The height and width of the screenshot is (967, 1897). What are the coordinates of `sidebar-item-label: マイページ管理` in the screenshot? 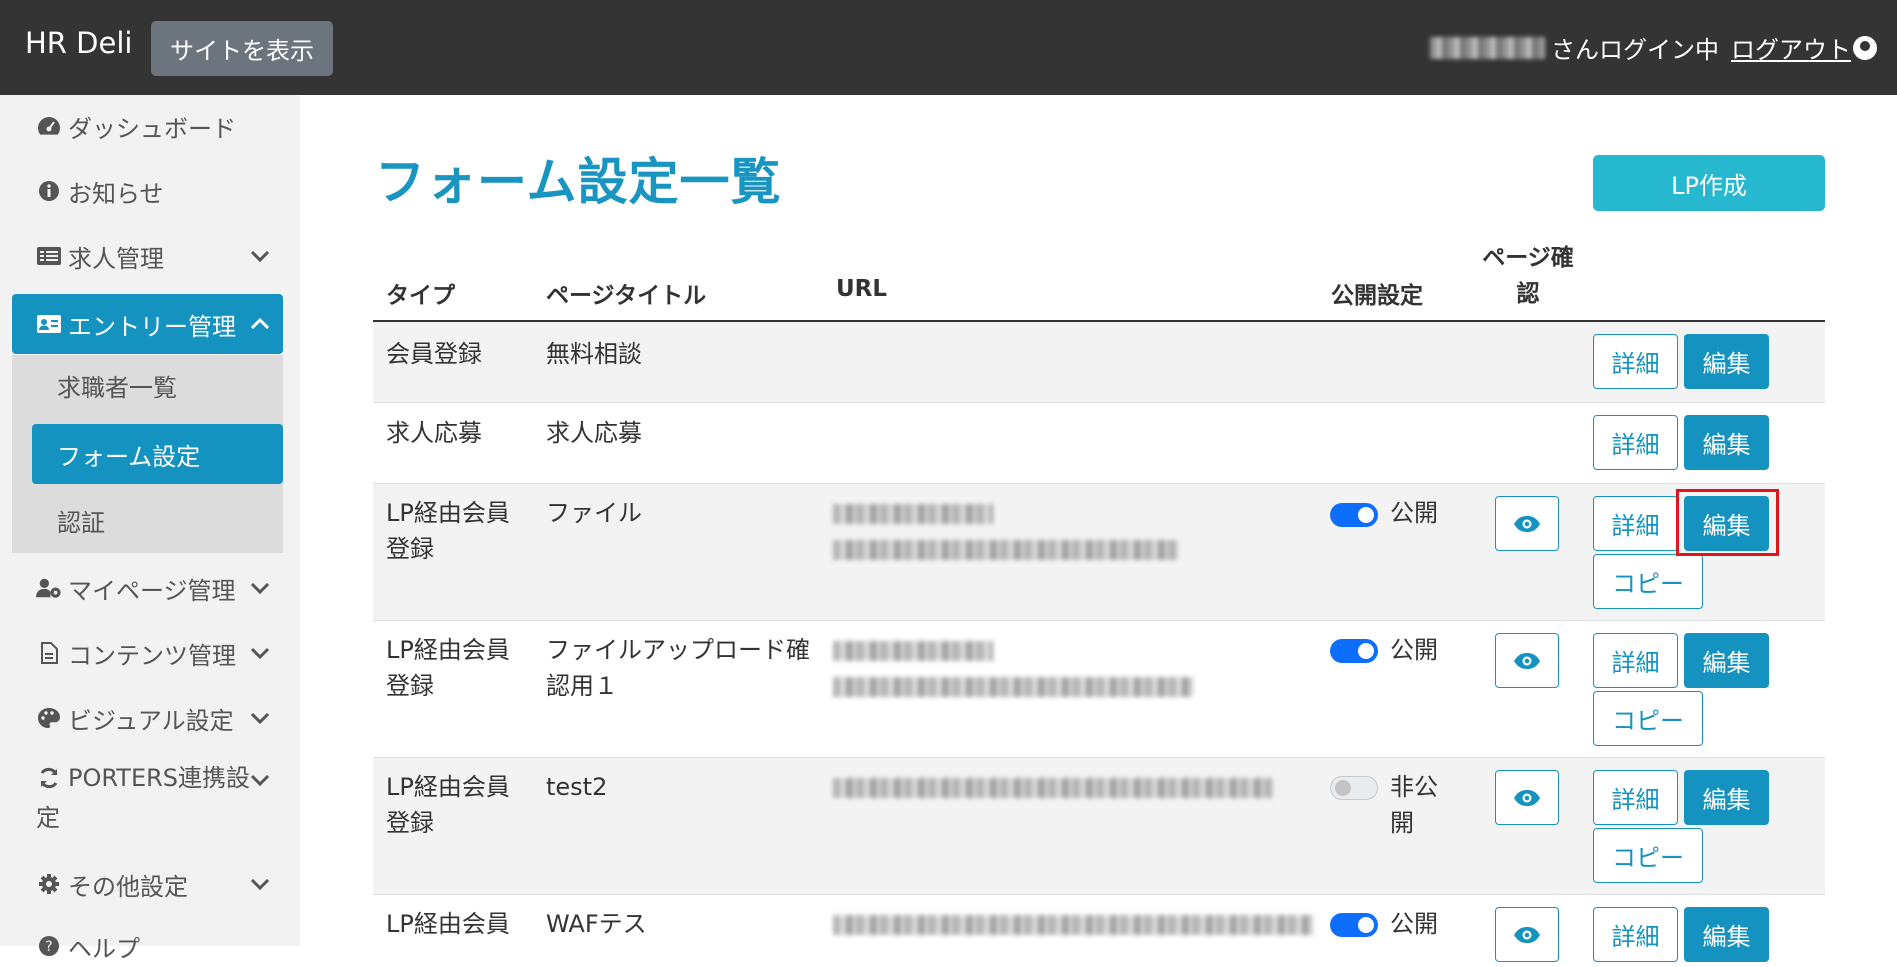 It's located at (152, 590).